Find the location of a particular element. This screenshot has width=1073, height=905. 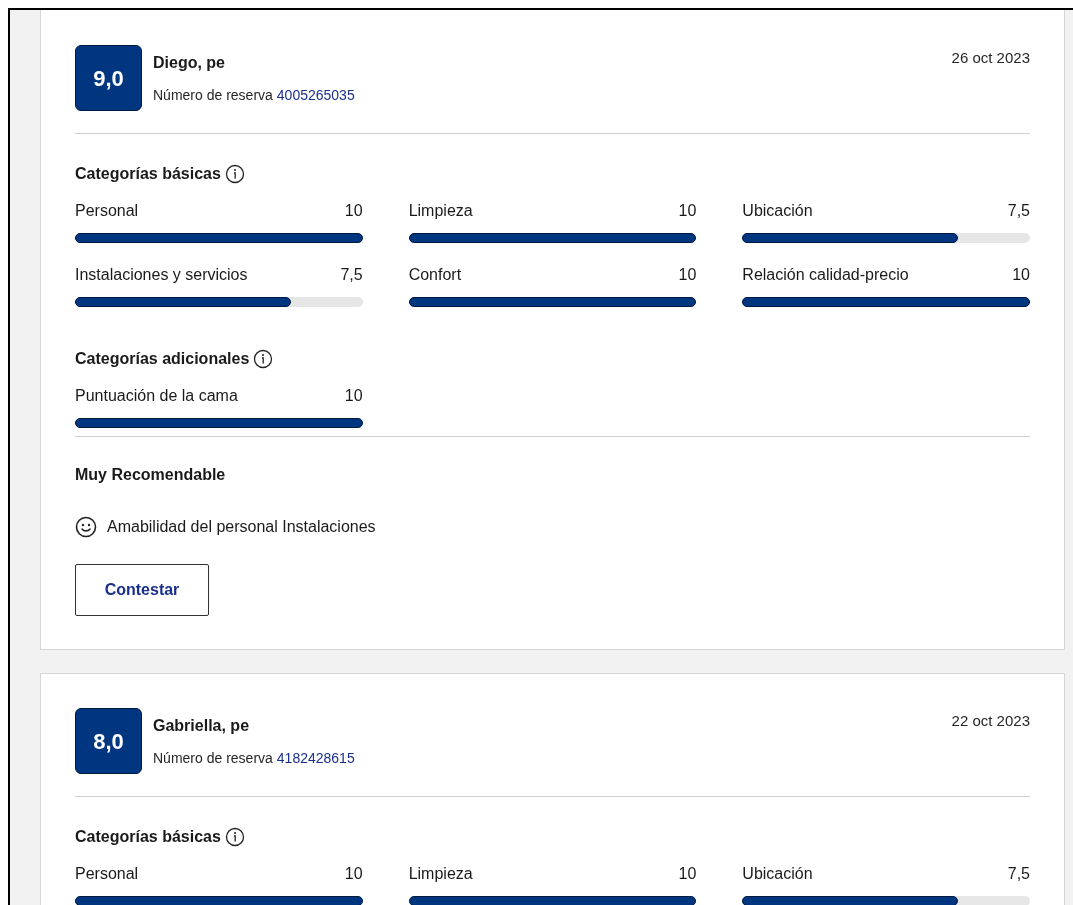

reviewer-name: Diego, pe is located at coordinates (189, 63).